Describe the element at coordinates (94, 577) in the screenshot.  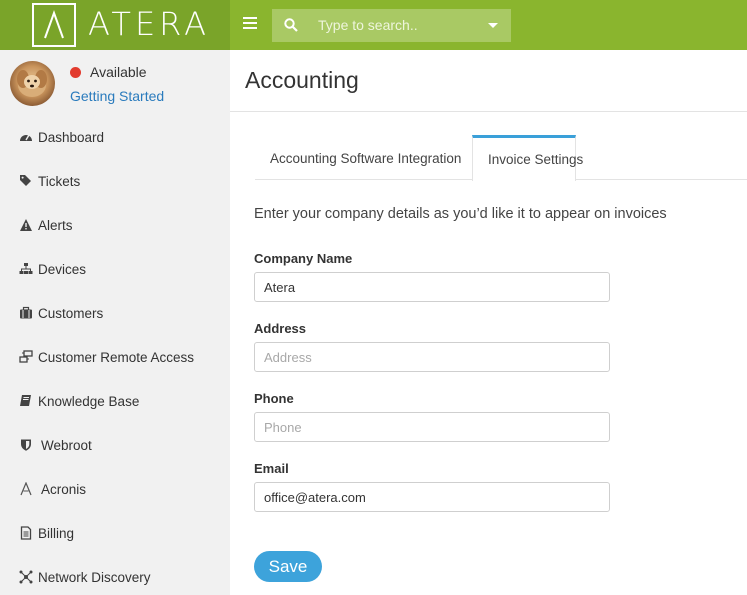
I see `sidebar-item-label: Network Discovery` at that location.